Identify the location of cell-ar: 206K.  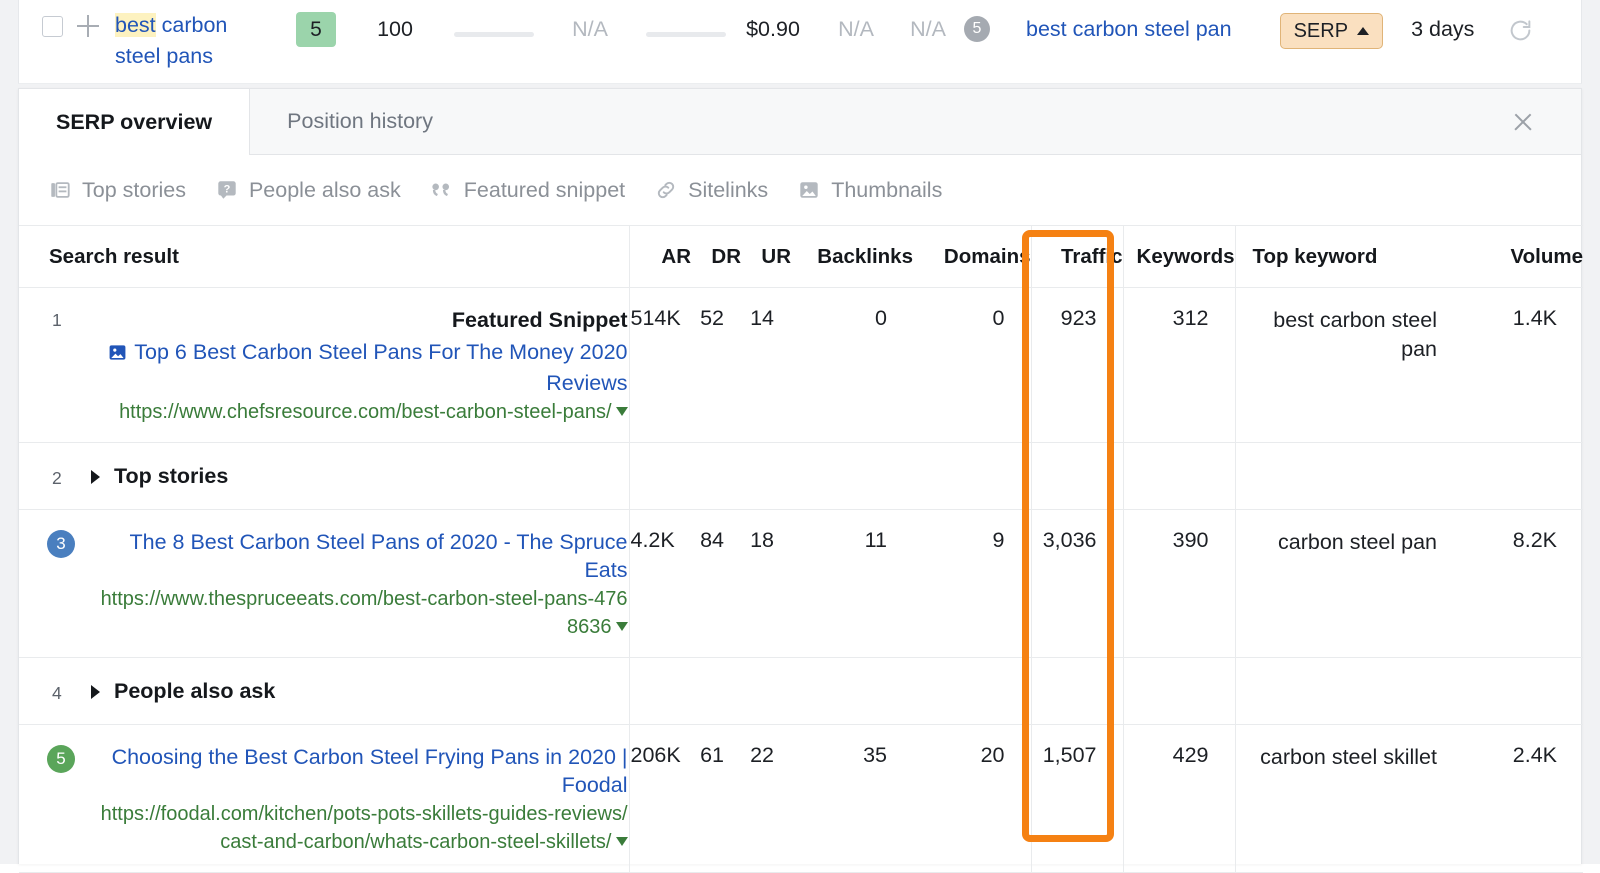
(659, 798).